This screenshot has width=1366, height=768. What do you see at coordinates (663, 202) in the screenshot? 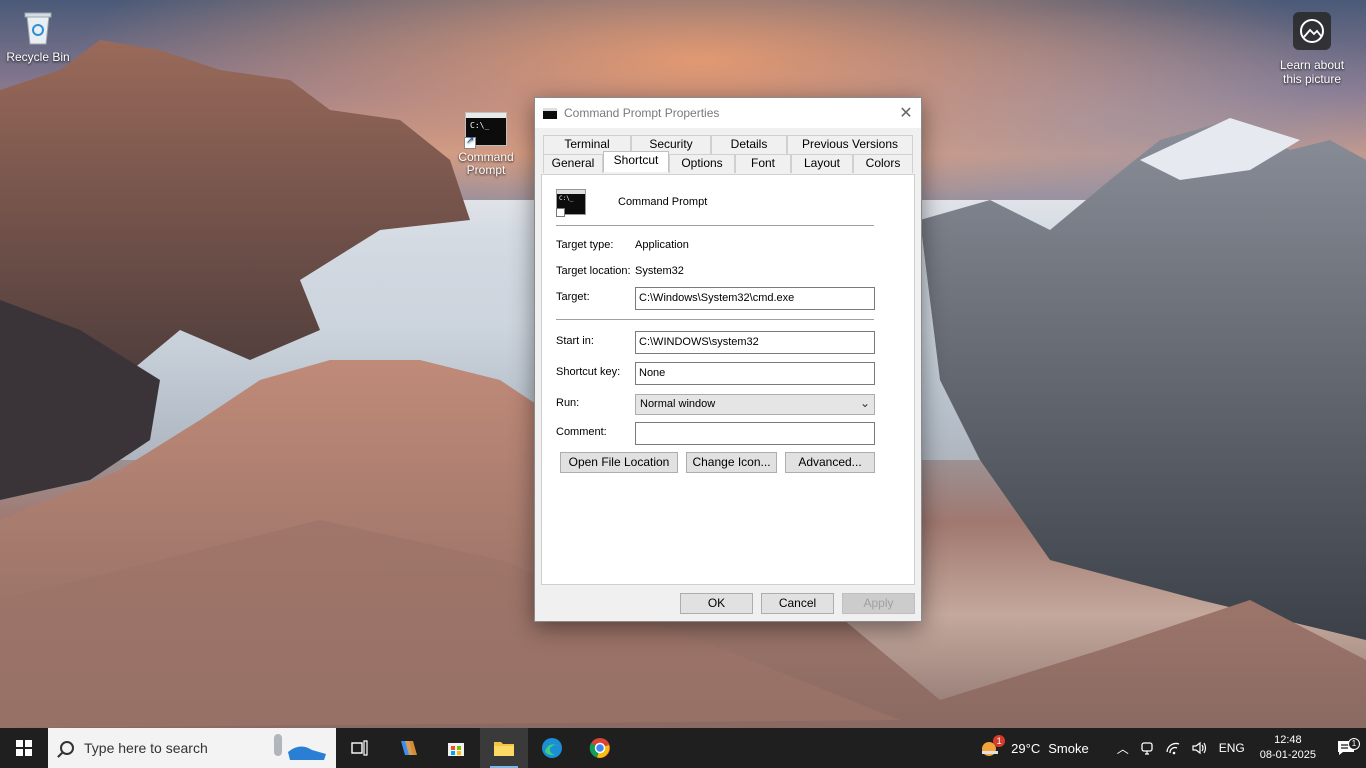
I see `shortcut-name: Command Prompt` at bounding box center [663, 202].